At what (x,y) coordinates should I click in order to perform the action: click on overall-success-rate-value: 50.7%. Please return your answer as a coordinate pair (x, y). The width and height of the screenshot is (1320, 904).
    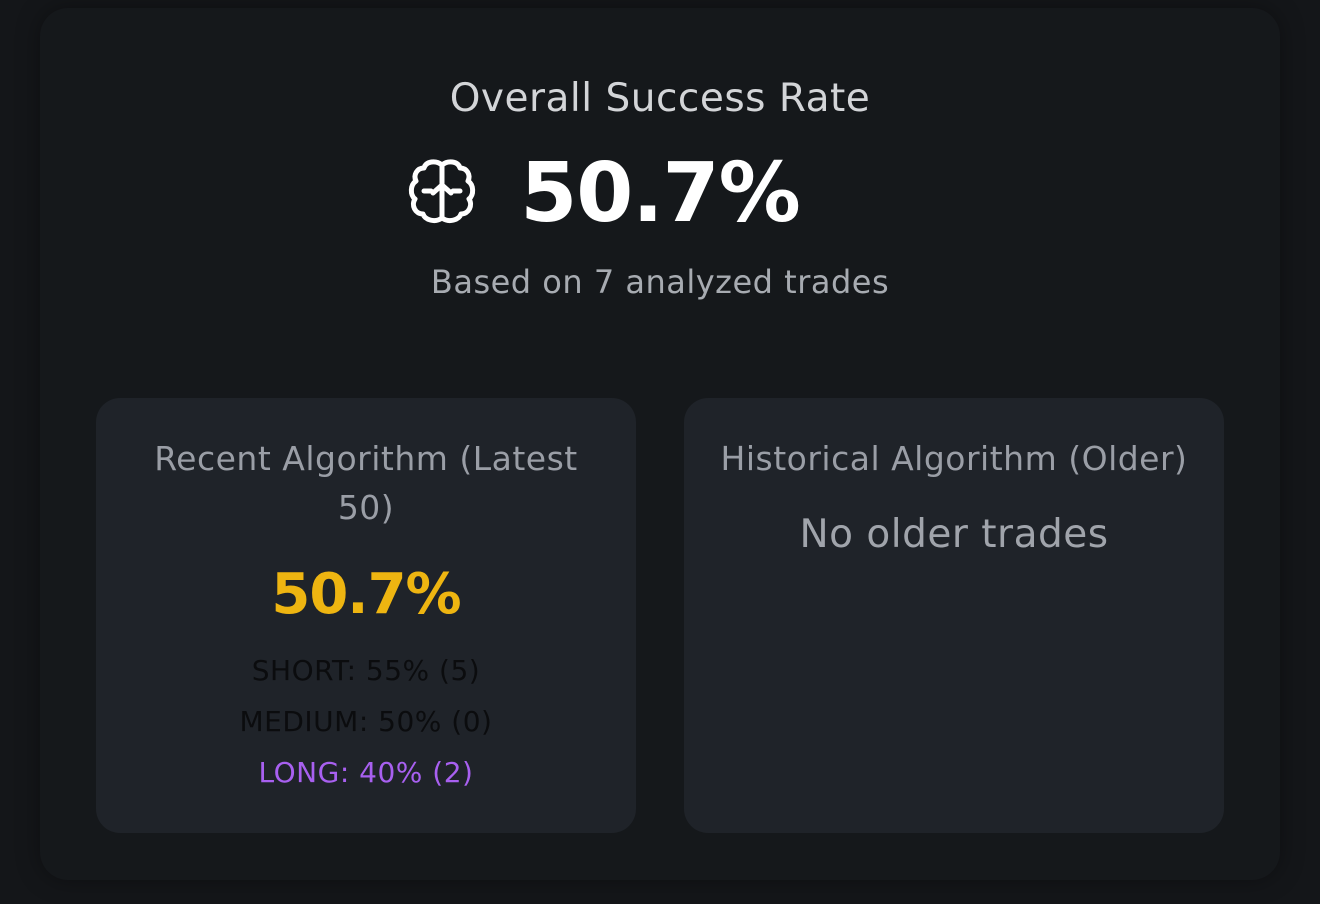
    Looking at the image, I should click on (660, 193).